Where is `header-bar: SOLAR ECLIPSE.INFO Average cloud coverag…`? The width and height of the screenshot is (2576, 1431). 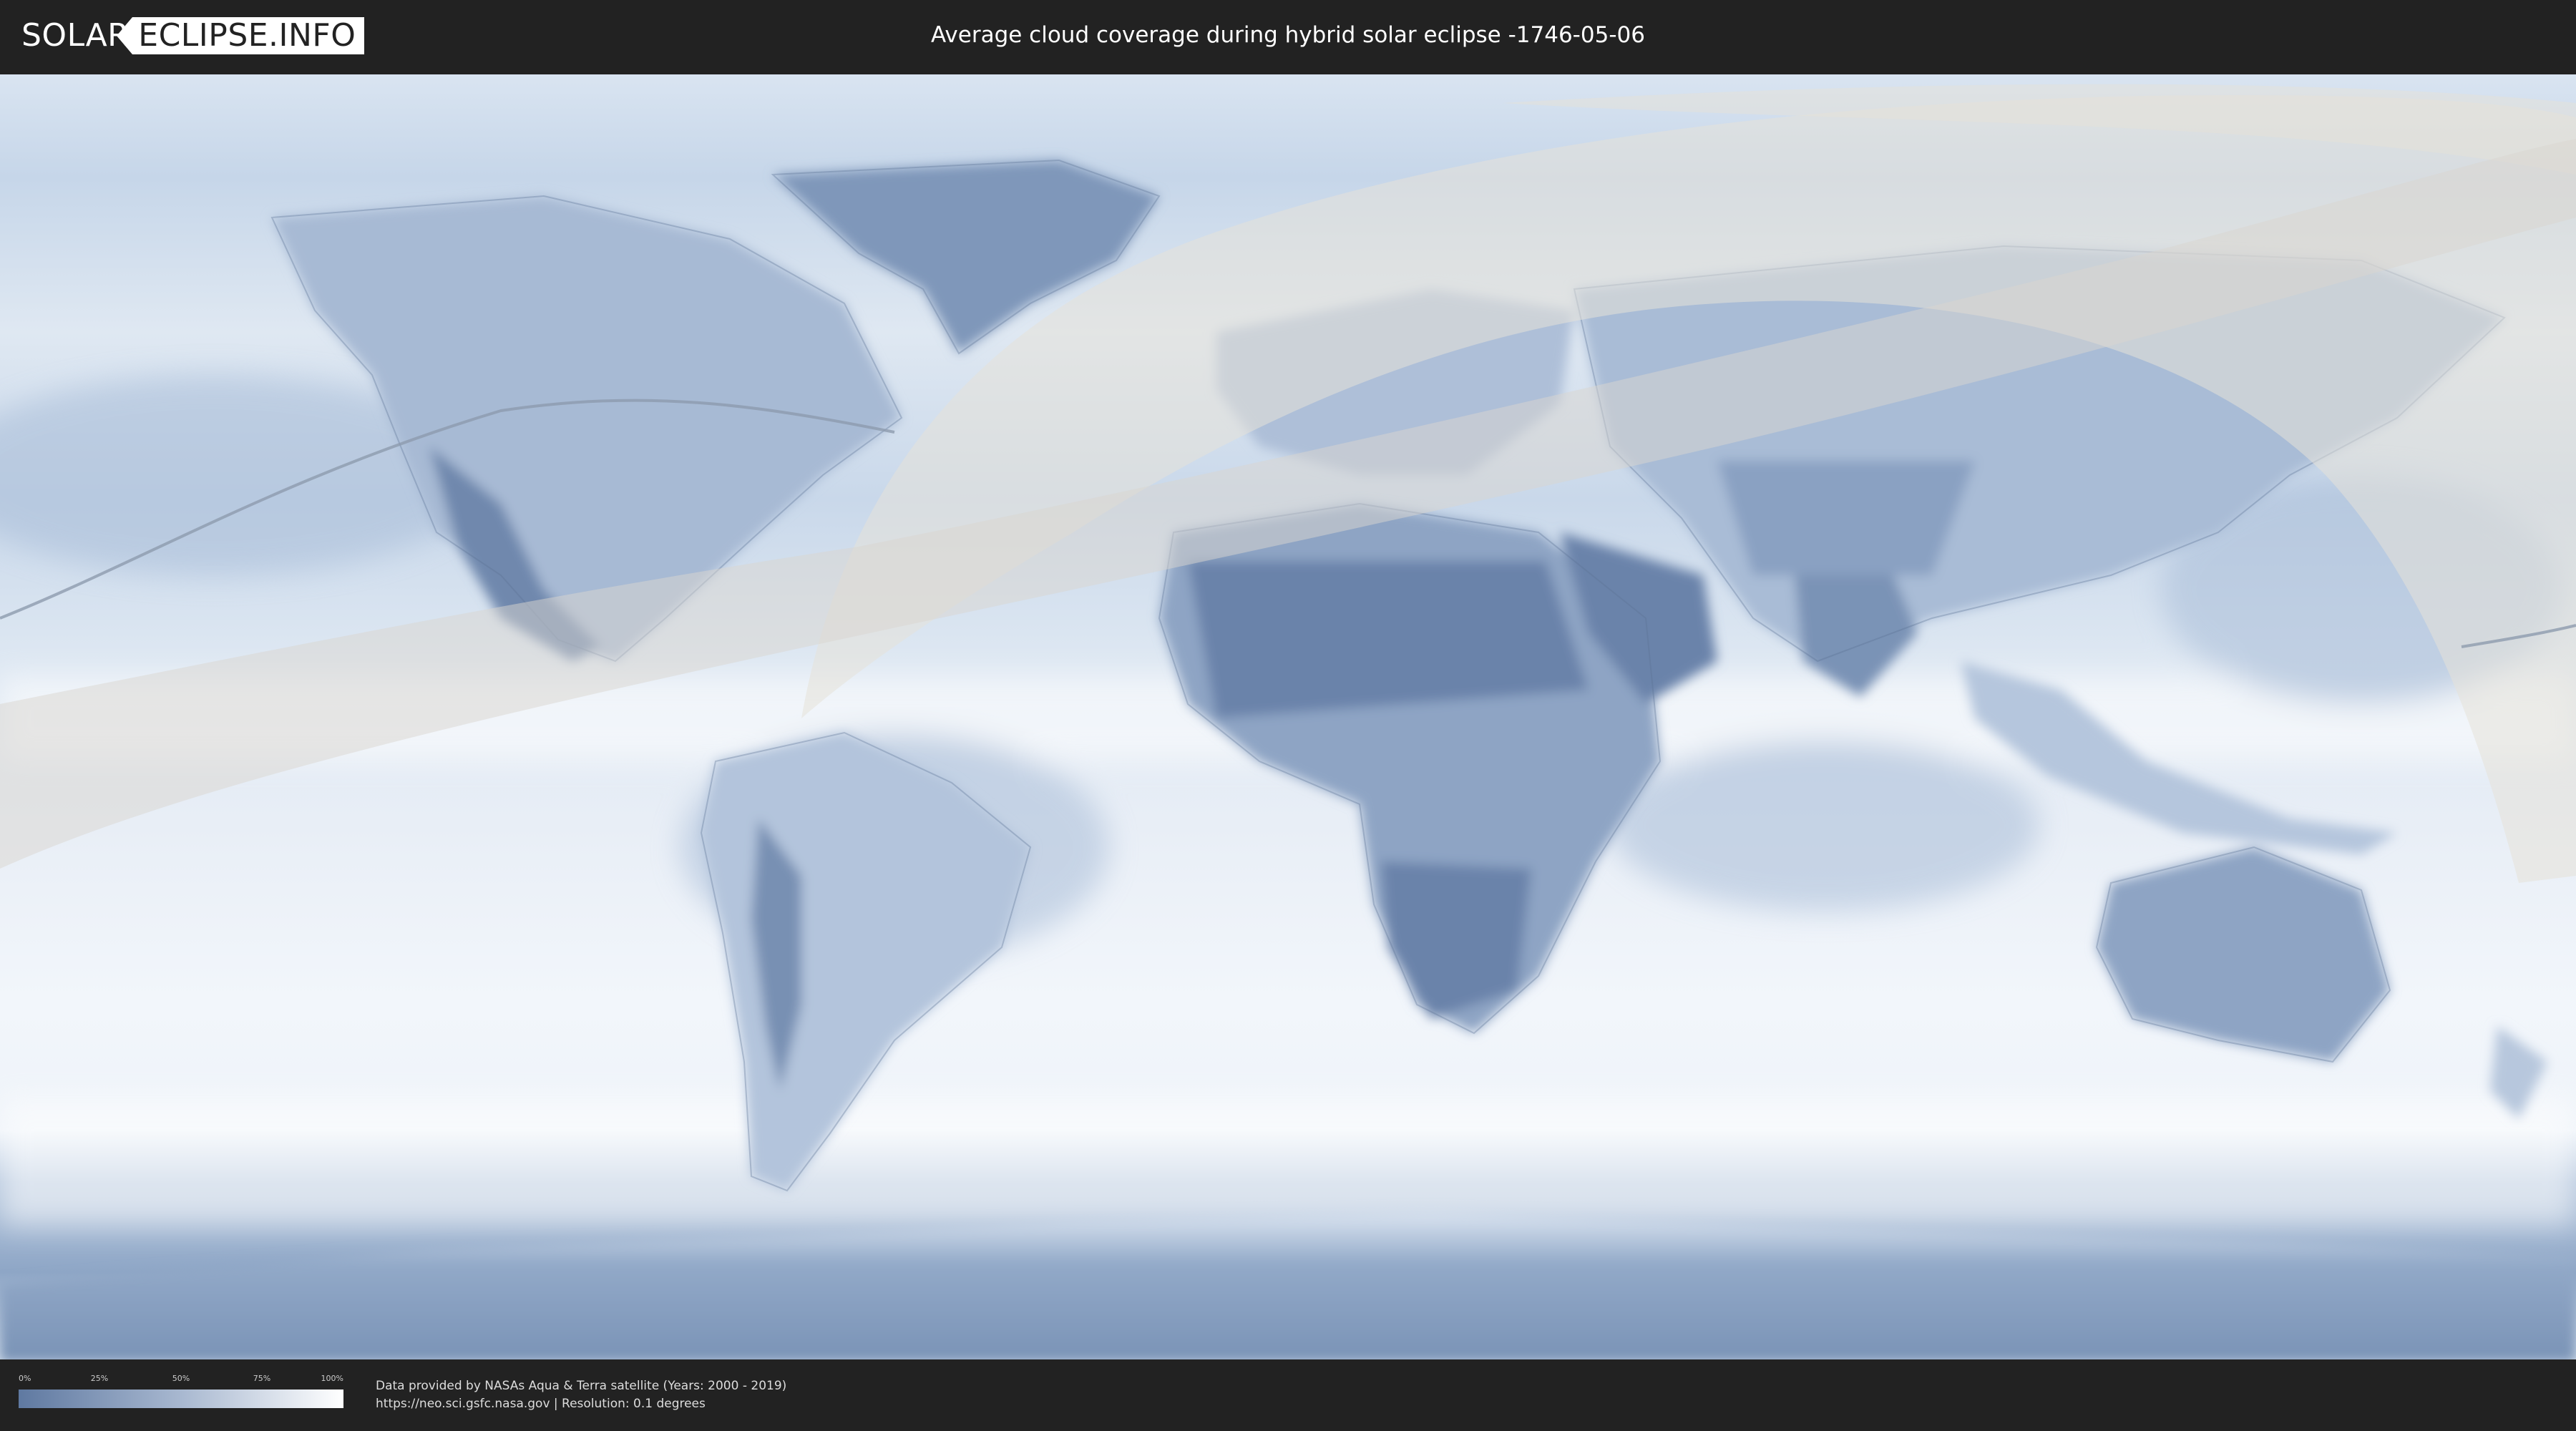 header-bar: SOLAR ECLIPSE.INFO Average cloud coverag… is located at coordinates (1288, 36).